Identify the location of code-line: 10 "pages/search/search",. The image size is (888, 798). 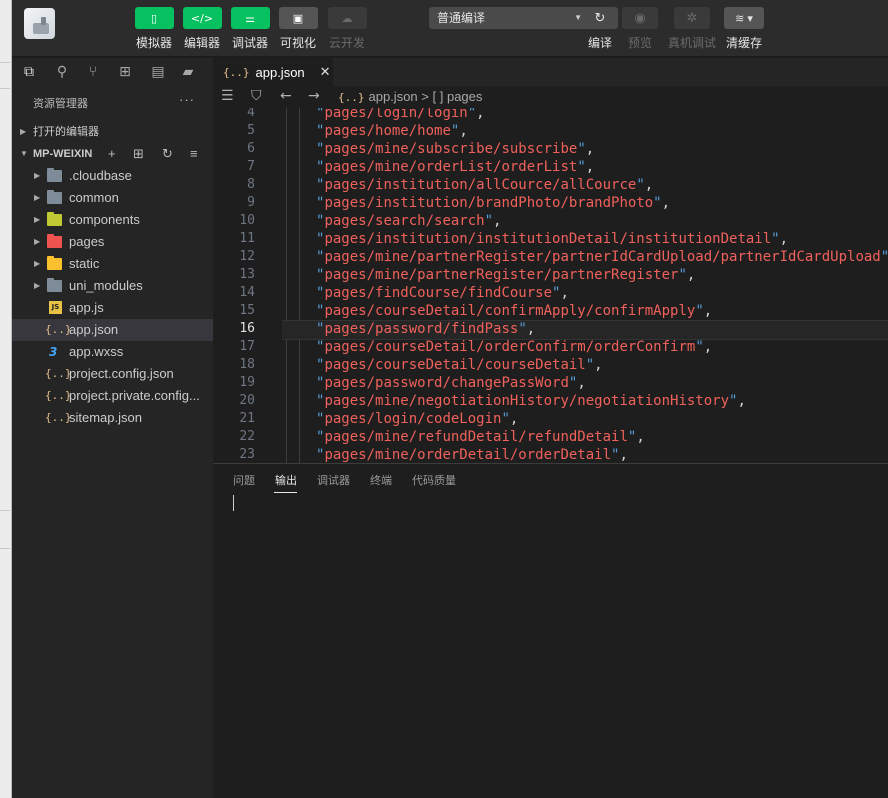
(550, 221).